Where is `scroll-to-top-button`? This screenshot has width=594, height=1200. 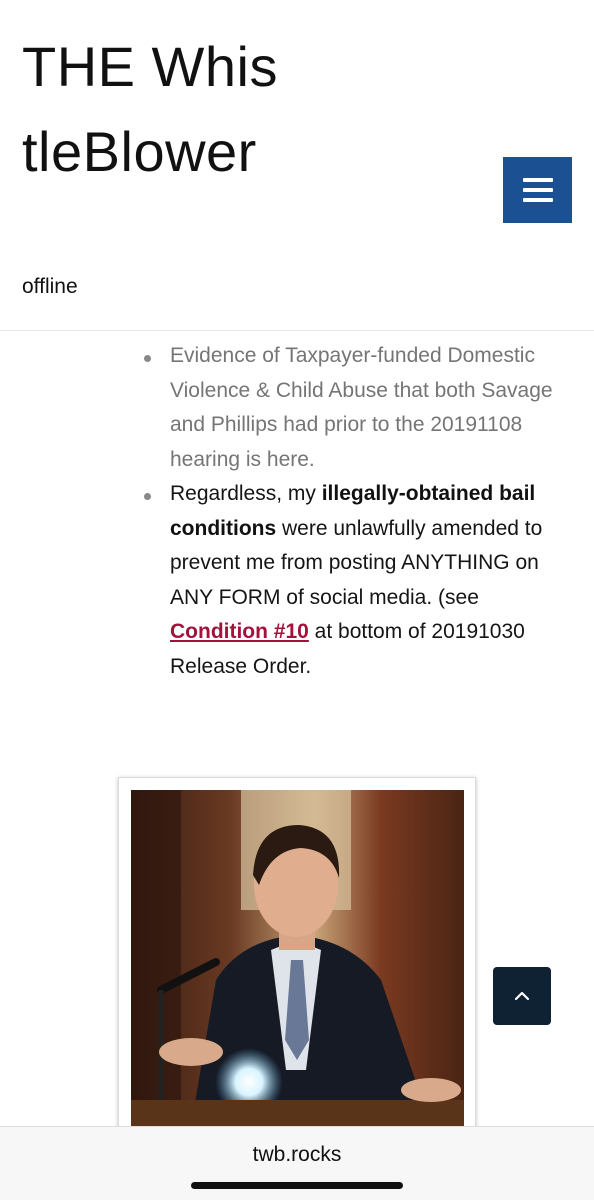
scroll-to-top-button is located at coordinates (522, 996).